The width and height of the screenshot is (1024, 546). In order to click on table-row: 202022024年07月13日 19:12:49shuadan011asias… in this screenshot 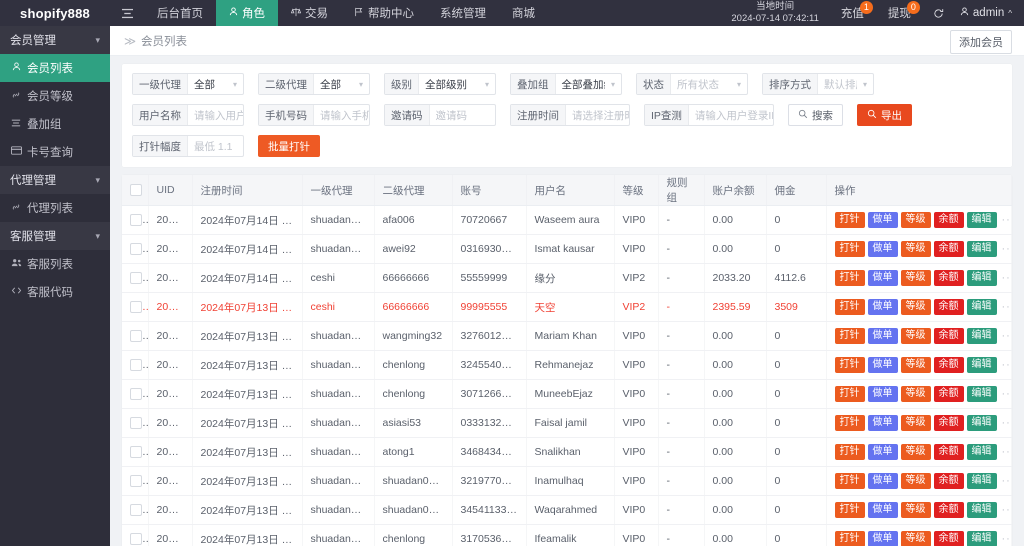, I will do `click(567, 423)`.